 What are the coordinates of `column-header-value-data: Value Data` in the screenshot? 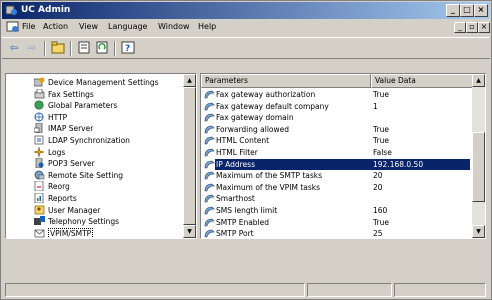 It's located at (422, 81).